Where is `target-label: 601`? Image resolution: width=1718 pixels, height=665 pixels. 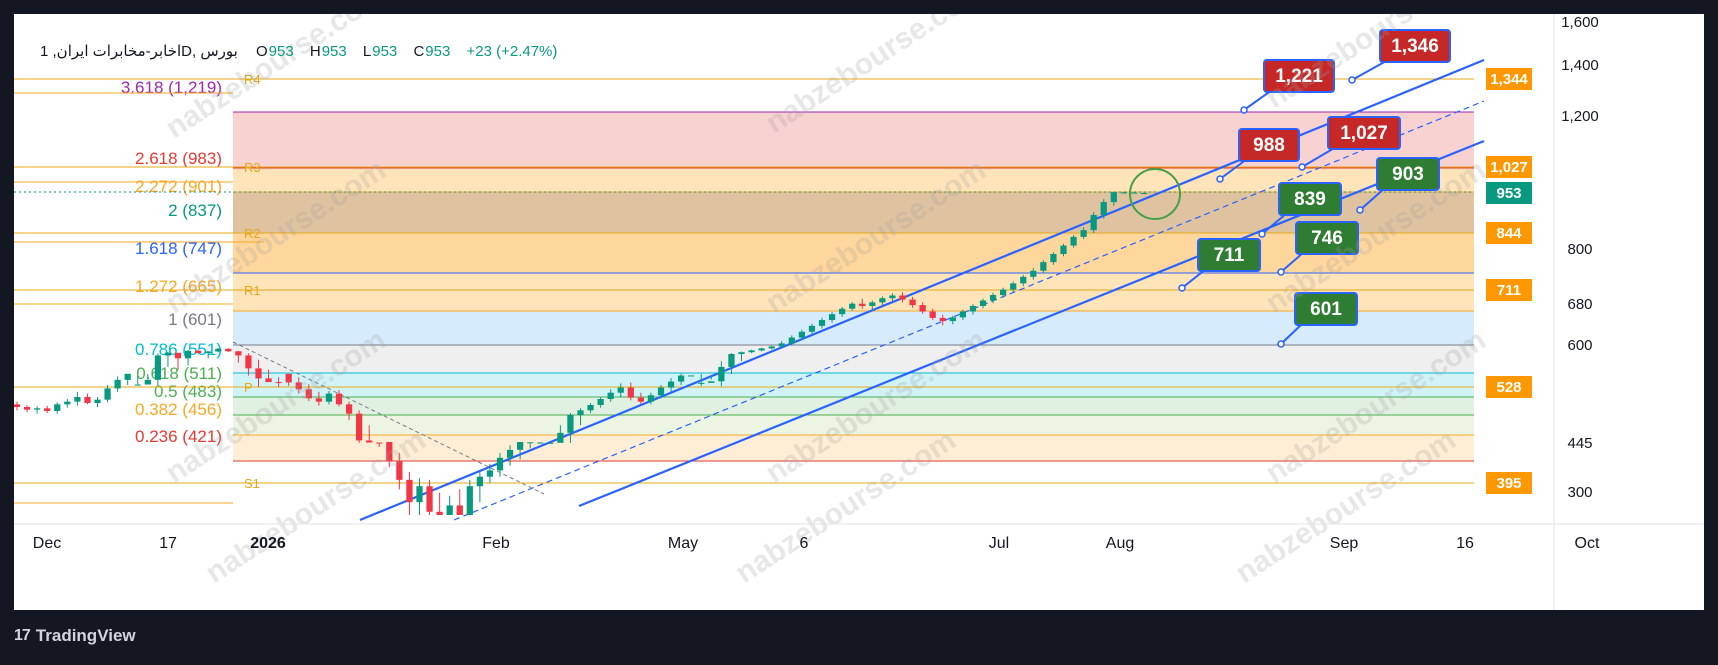 target-label: 601 is located at coordinates (1326, 309).